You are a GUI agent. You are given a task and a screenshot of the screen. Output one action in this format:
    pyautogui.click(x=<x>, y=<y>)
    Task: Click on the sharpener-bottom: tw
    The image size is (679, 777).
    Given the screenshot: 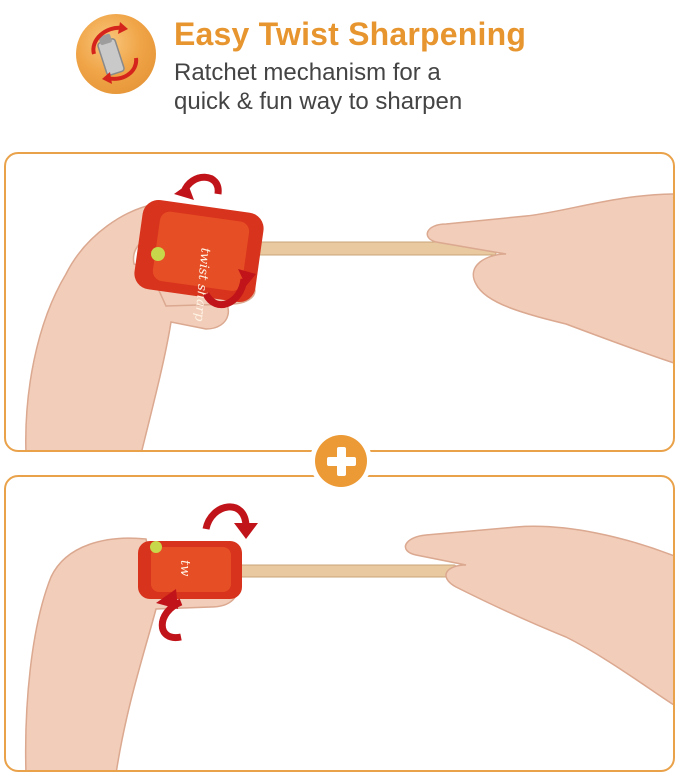 What is the action you would take?
    pyautogui.click(x=190, y=570)
    